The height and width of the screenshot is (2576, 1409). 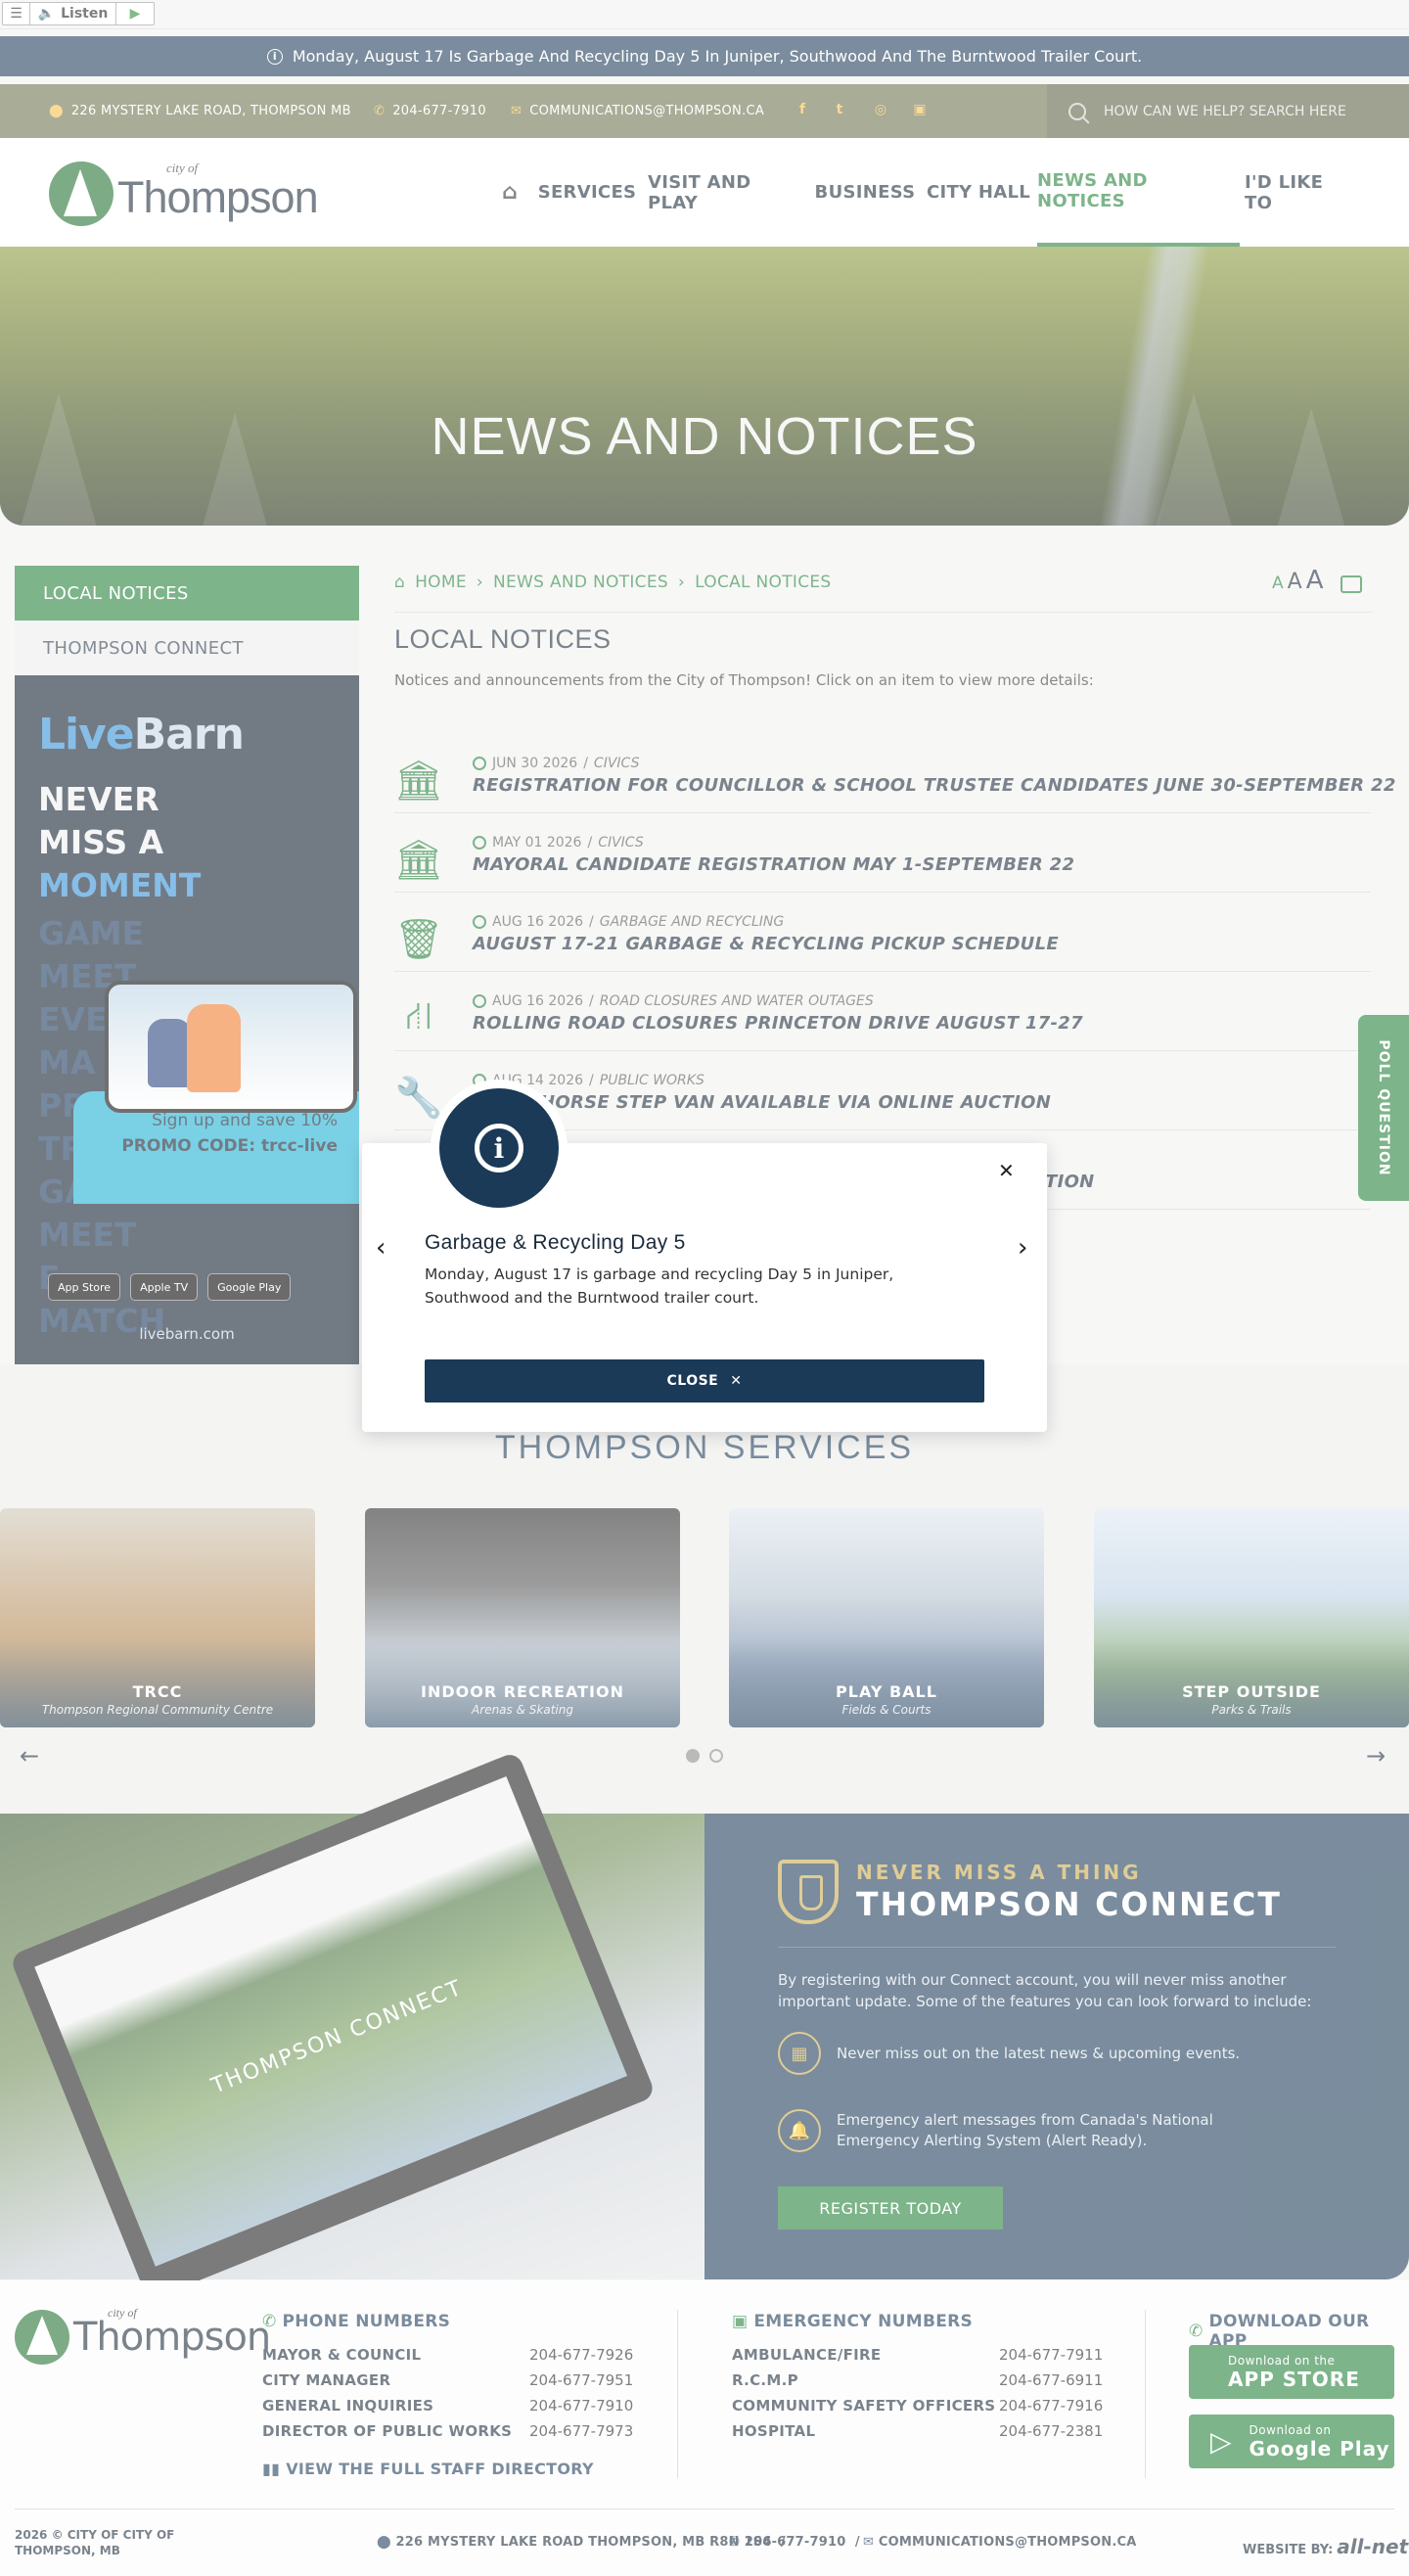 I want to click on chevron-left-icon: ‹, so click(x=381, y=1248).